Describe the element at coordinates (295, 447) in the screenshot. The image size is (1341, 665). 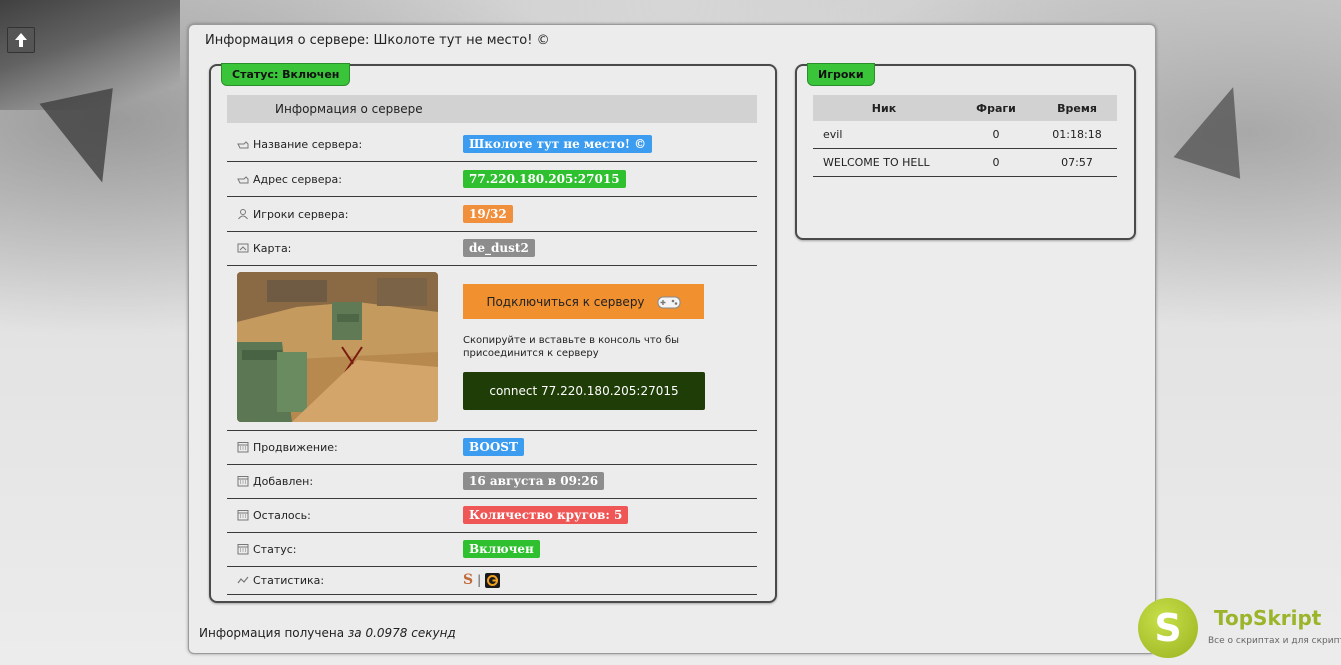
I see `row-label: Продвижение:` at that location.